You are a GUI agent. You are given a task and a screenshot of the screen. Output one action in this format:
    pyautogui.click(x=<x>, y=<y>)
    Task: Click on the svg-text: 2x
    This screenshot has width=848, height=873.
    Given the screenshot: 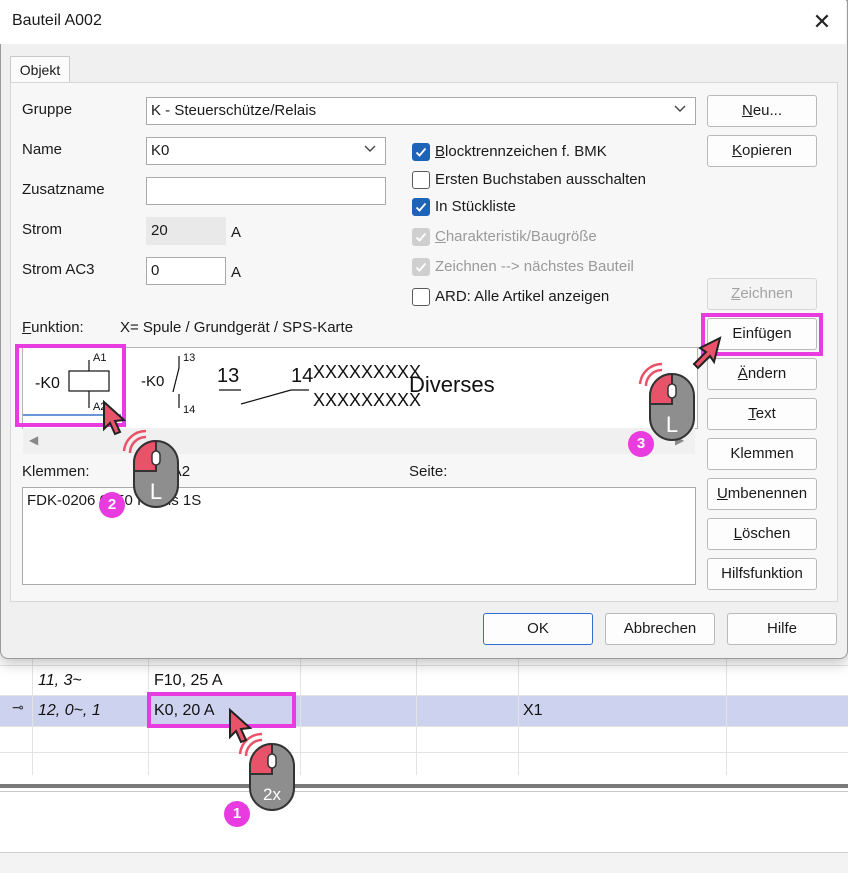 What is the action you would take?
    pyautogui.click(x=272, y=794)
    